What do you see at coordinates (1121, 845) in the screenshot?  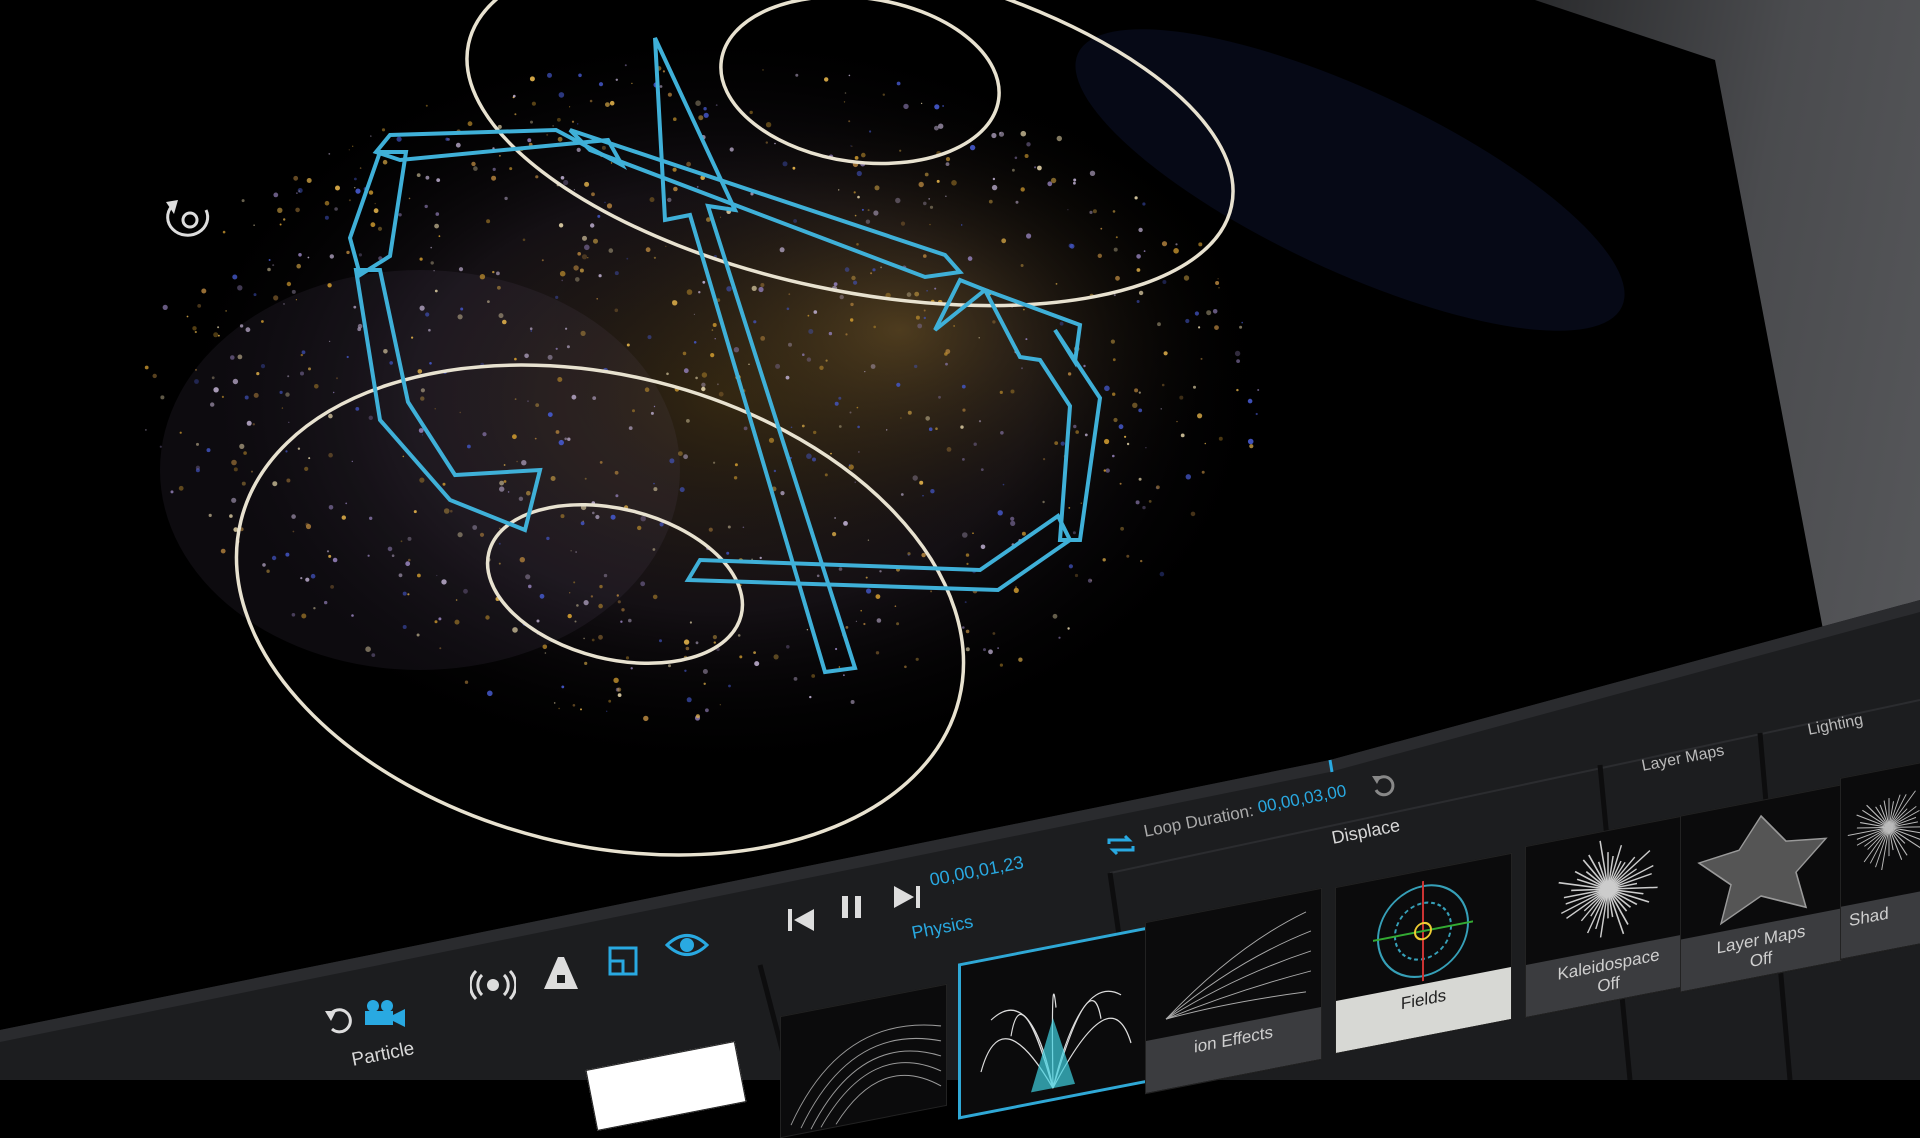 I see `loop-icon` at bounding box center [1121, 845].